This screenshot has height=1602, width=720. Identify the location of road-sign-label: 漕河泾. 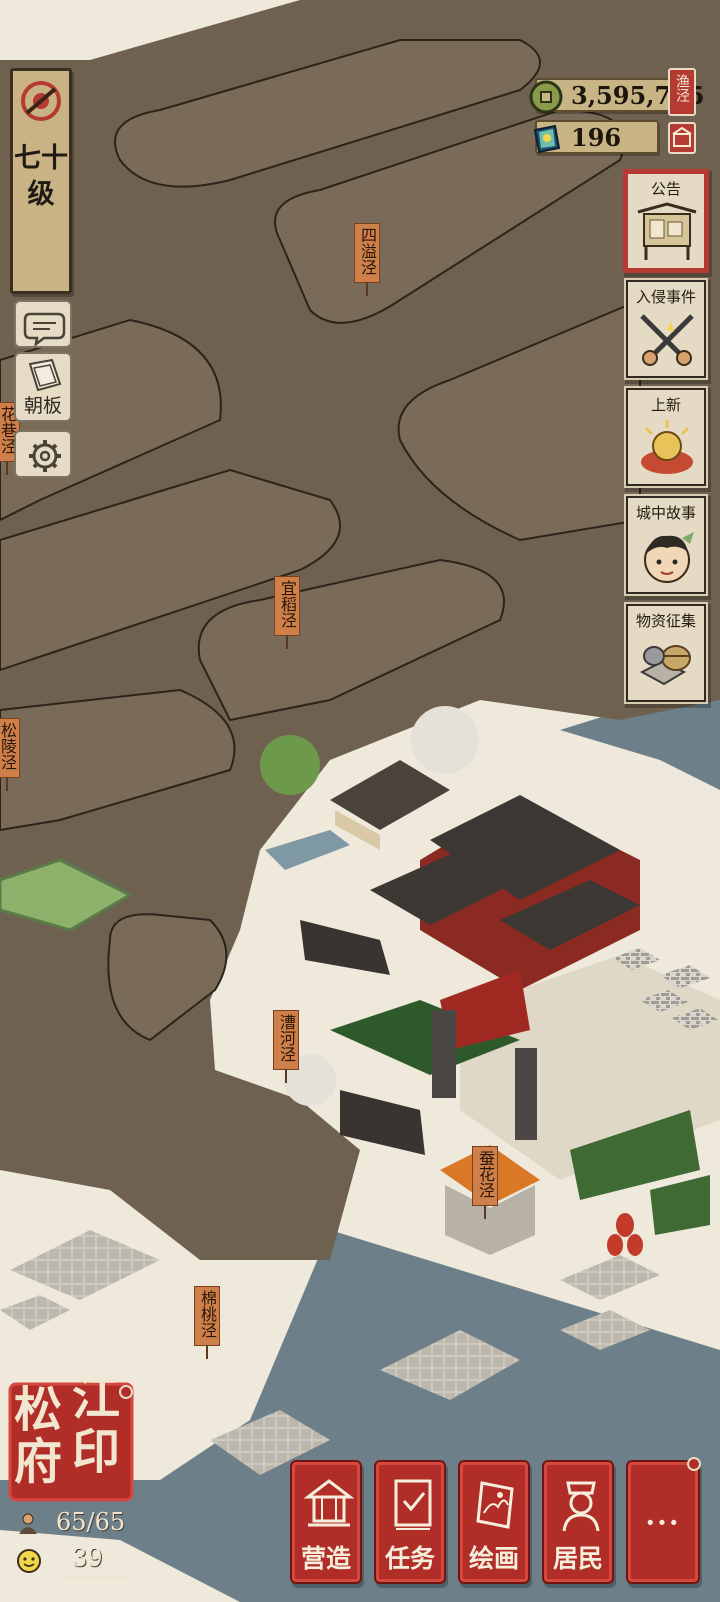
(286, 1038).